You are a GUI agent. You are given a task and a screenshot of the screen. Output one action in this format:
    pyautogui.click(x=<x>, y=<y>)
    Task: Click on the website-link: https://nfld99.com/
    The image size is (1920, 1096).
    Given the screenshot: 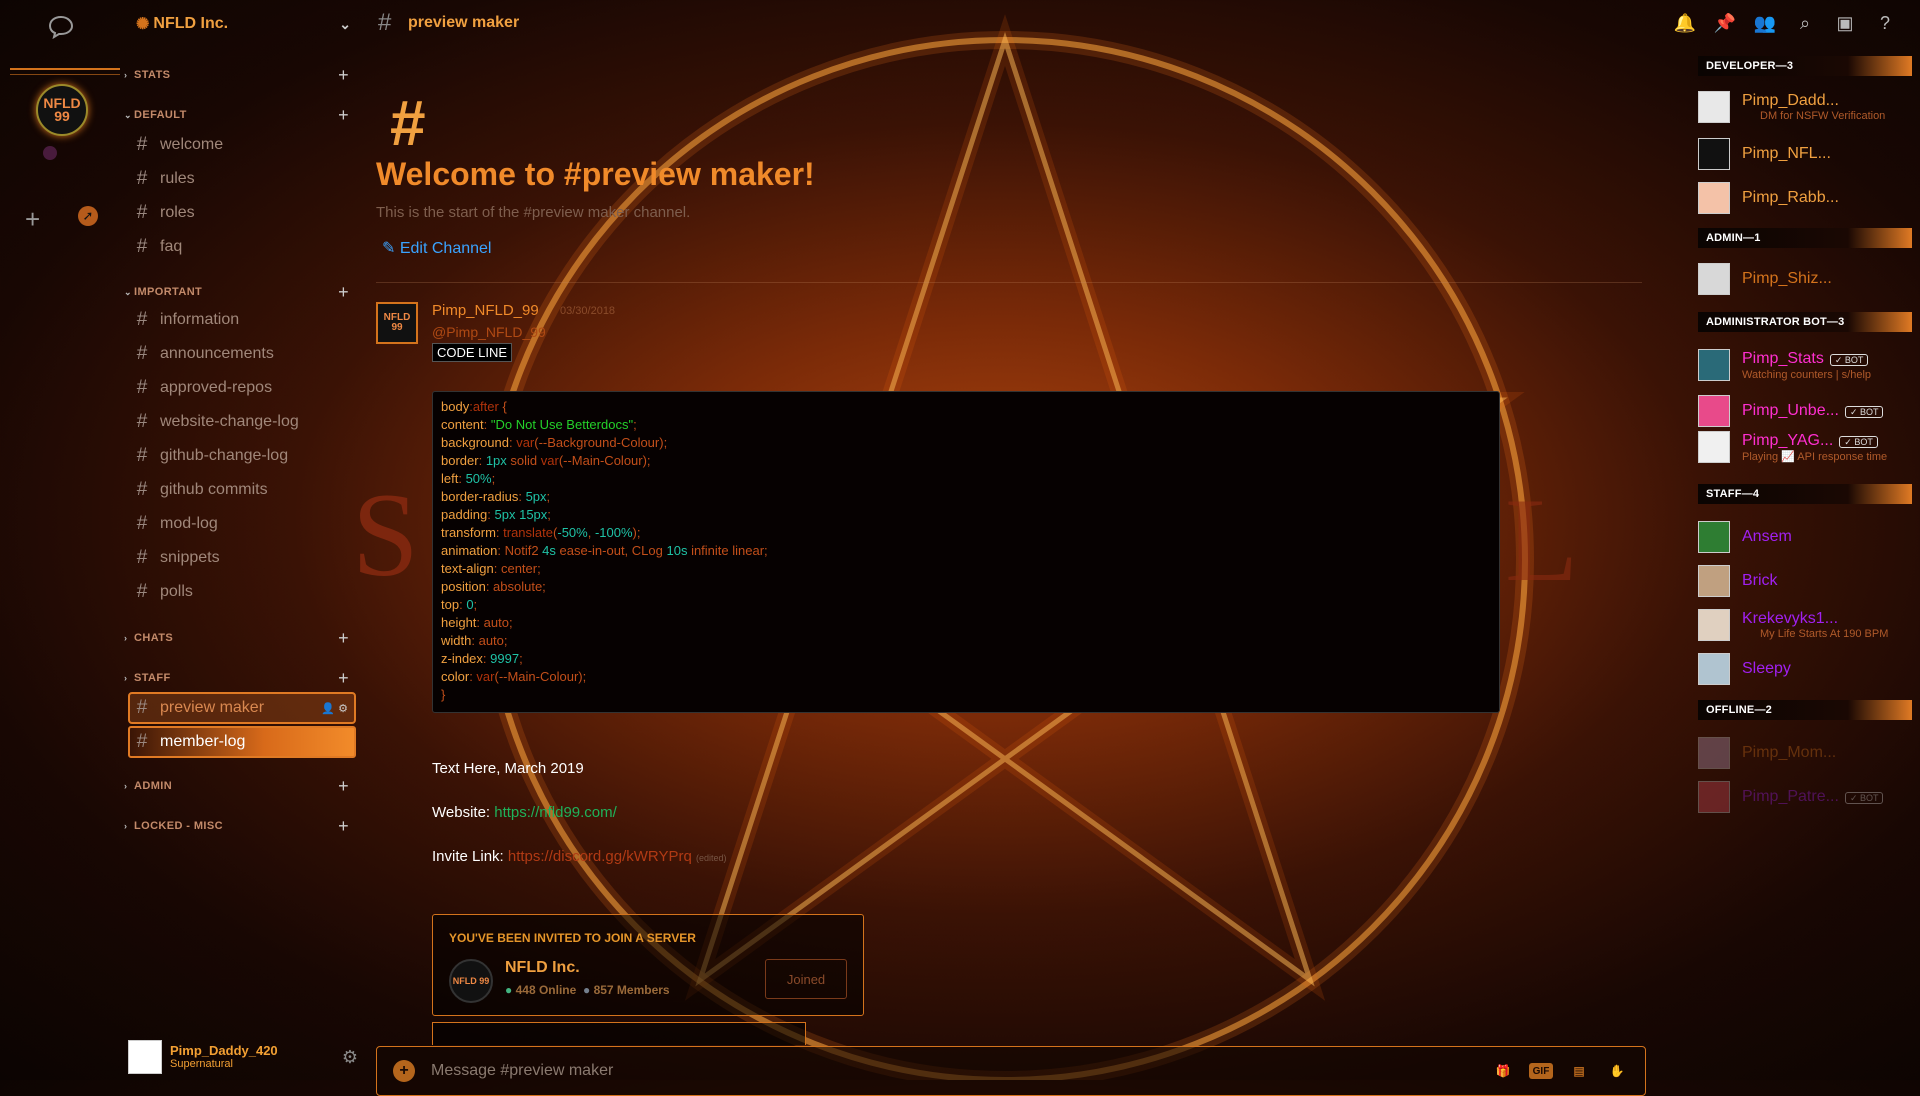 What is the action you would take?
    pyautogui.click(x=555, y=812)
    